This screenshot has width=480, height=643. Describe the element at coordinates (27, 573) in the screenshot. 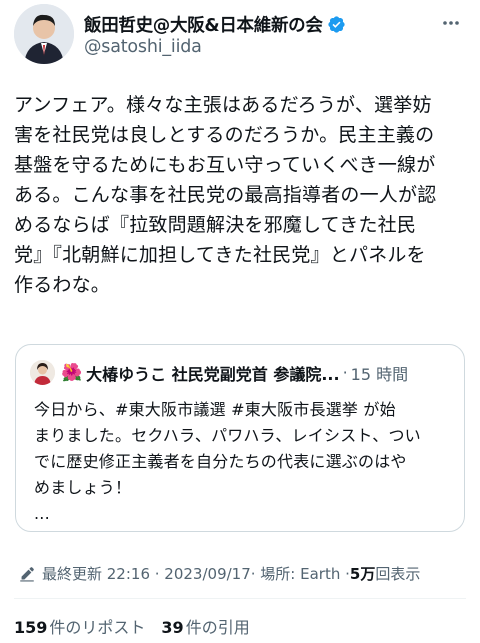

I see `edit-pencil-icon` at that location.